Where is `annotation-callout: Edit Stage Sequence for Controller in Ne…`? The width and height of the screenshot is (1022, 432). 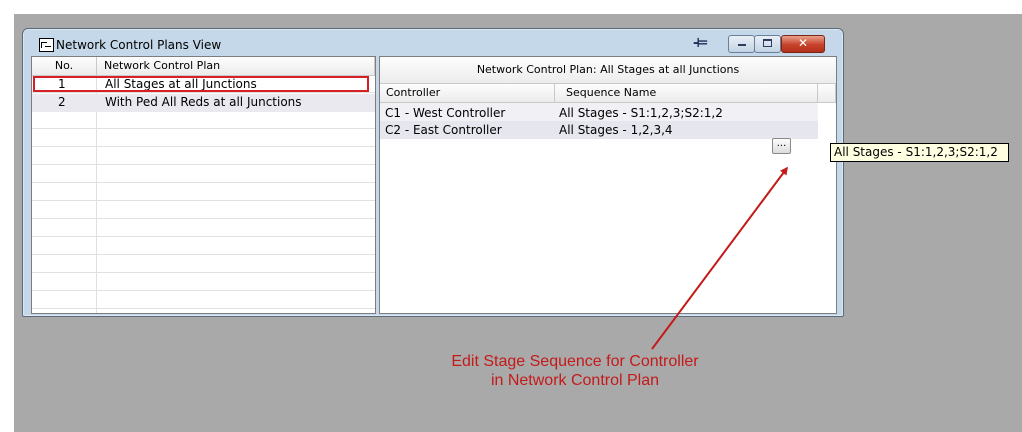 annotation-callout: Edit Stage Sequence for Controller in Ne… is located at coordinates (575, 371).